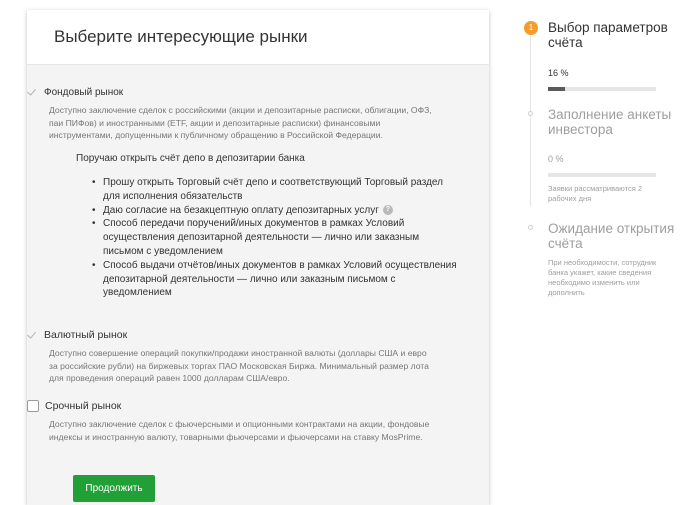  What do you see at coordinates (32, 335) in the screenshot?
I see `currency-market-checkbox` at bounding box center [32, 335].